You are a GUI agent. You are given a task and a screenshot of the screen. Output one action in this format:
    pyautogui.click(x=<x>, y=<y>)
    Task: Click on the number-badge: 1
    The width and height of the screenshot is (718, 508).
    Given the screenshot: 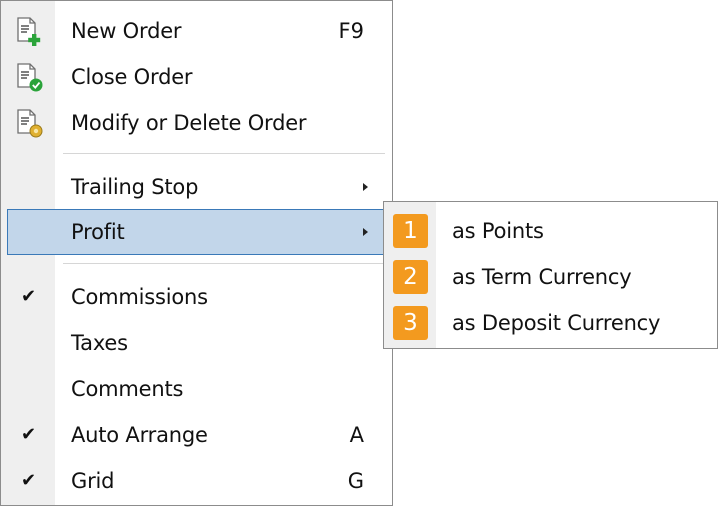 What is the action you would take?
    pyautogui.click(x=410, y=231)
    